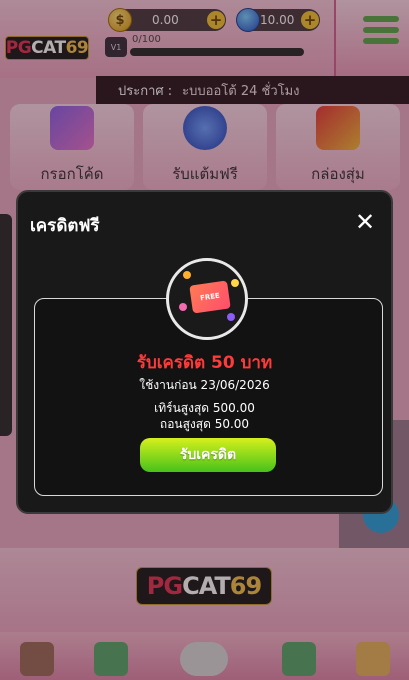 This screenshot has height=680, width=409. Describe the element at coordinates (365, 222) in the screenshot. I see `close-icon: ✕` at that location.